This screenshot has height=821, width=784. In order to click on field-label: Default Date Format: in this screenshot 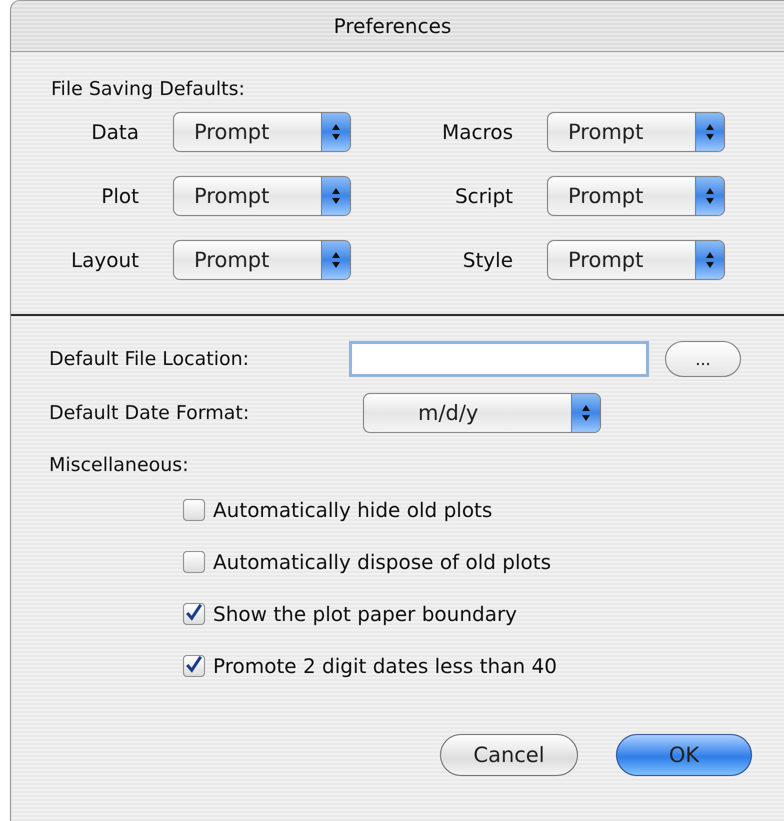, I will do `click(149, 413)`.